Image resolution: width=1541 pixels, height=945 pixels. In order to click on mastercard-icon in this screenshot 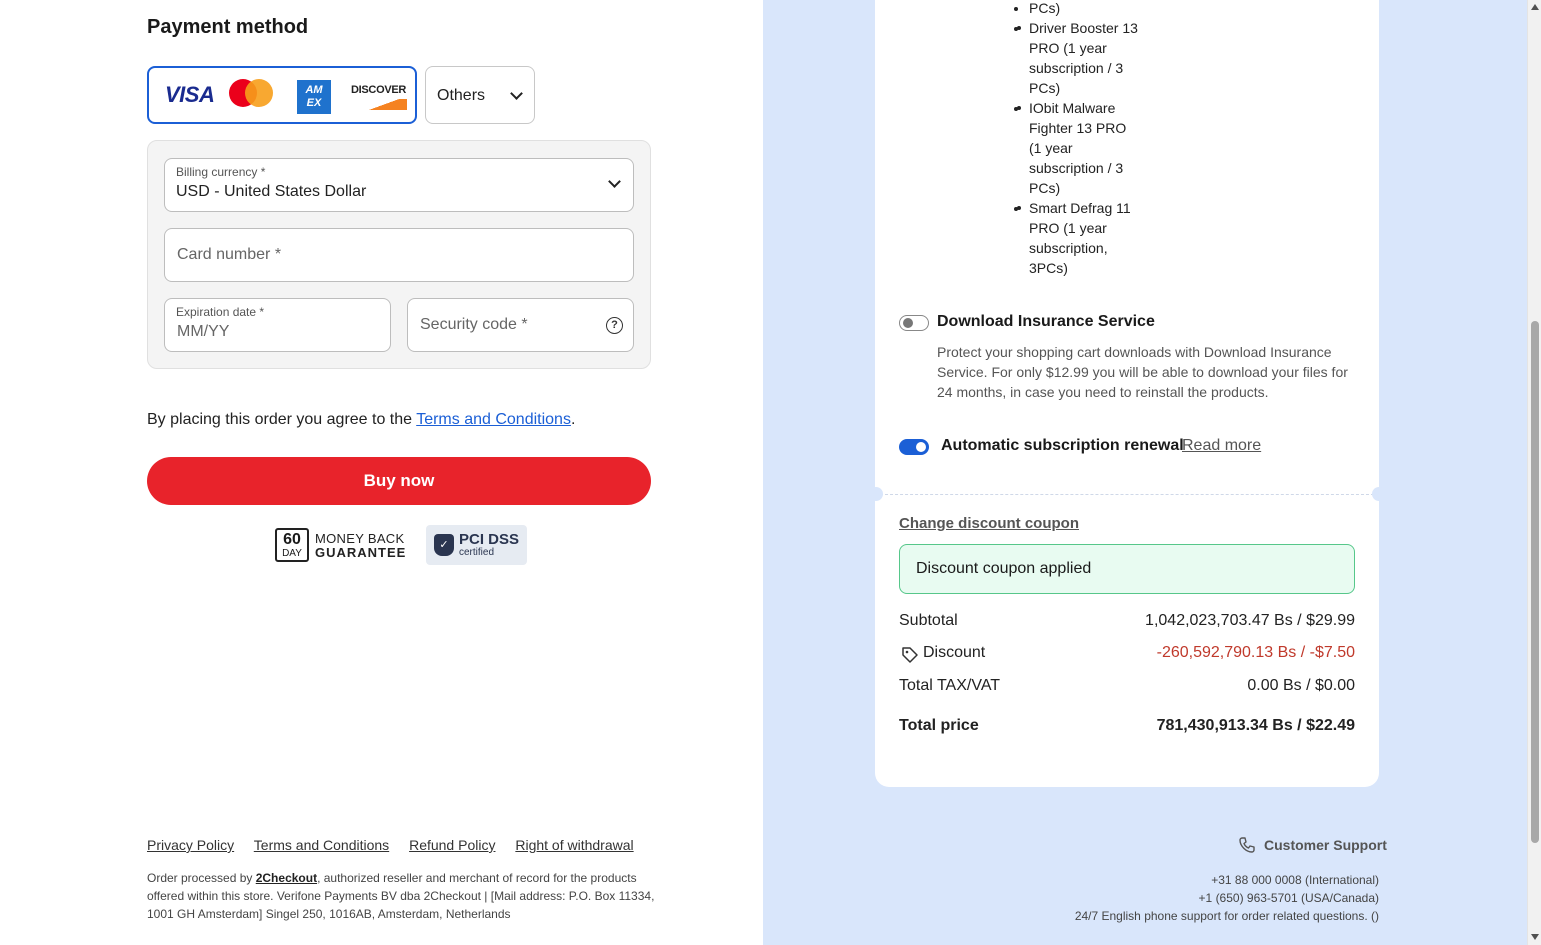, I will do `click(251, 93)`.